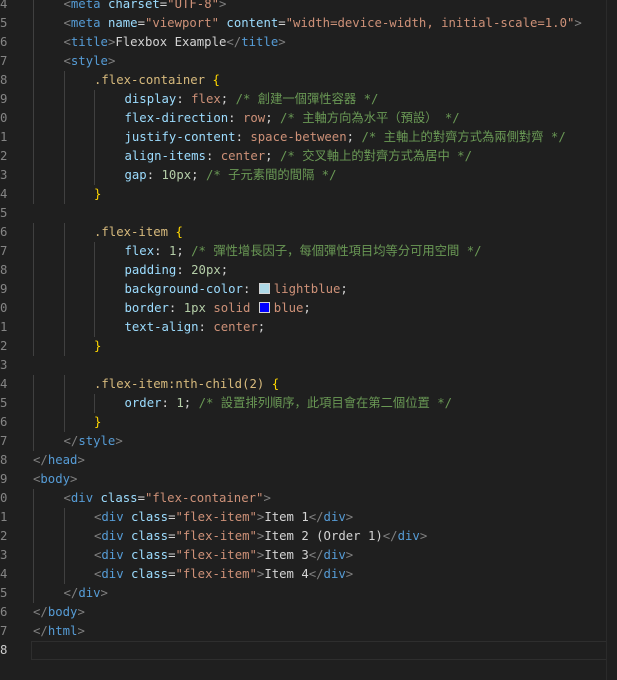  Describe the element at coordinates (370, 118) in the screenshot. I see `code-token: /* 主軸方向為水平（預設） */` at that location.